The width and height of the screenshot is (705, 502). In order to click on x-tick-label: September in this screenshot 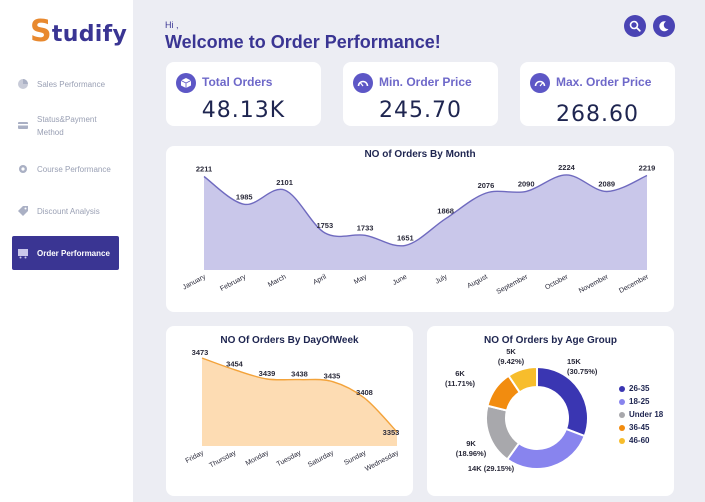, I will do `click(513, 284)`.